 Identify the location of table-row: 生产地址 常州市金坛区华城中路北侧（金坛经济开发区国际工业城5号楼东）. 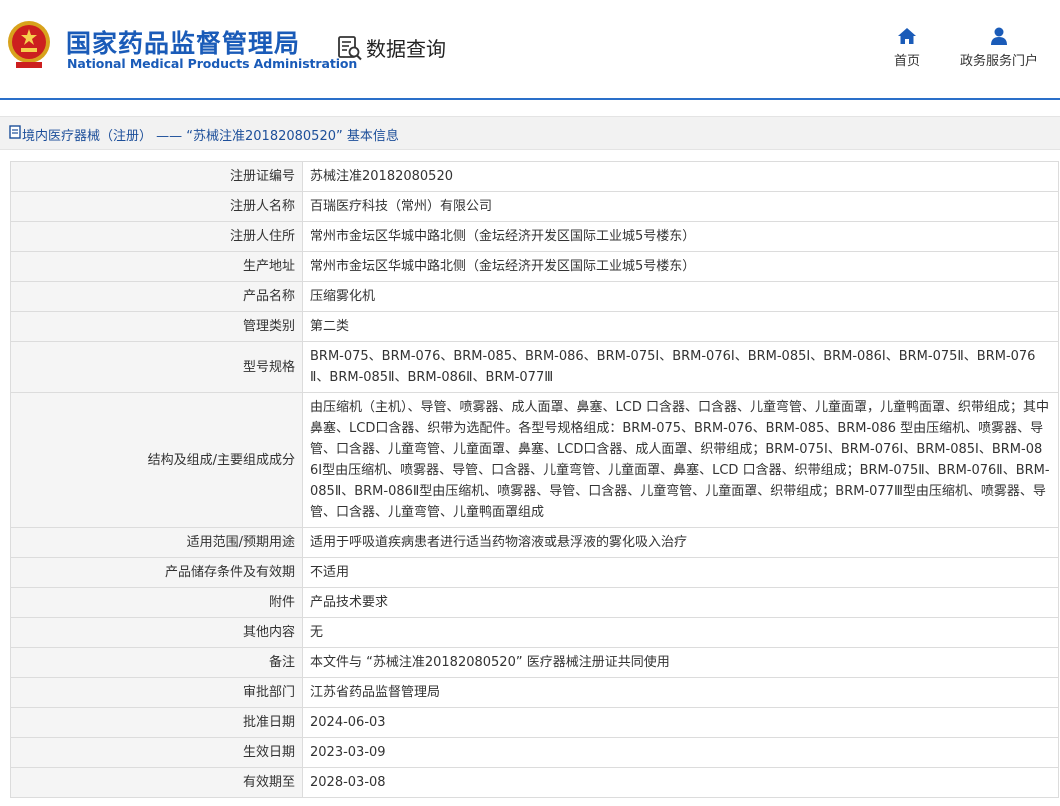
(534, 266).